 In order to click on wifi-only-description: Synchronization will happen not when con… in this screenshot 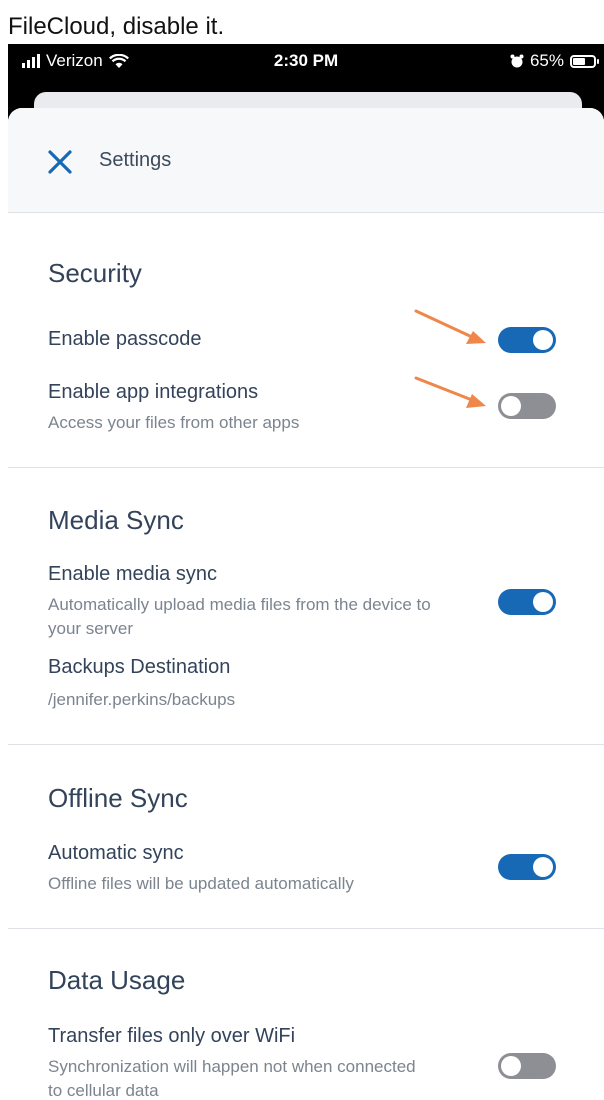, I will do `click(232, 1078)`.